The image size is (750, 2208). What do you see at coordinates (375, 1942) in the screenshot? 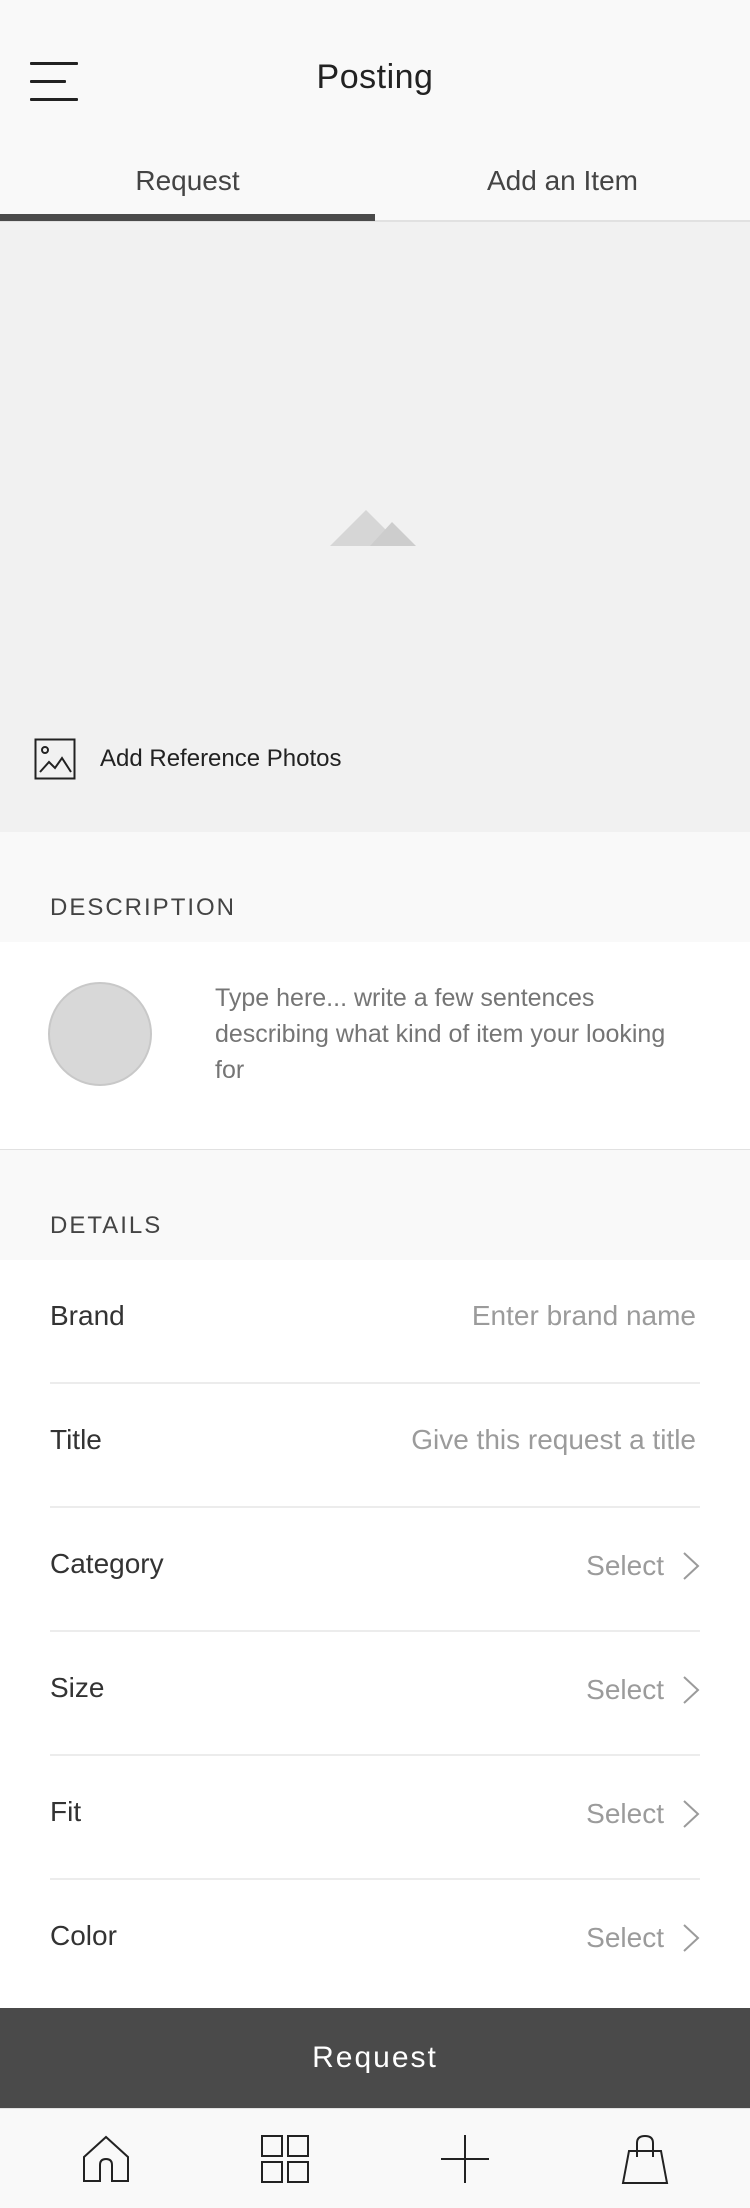
I see `detail-row-color: Color Select` at bounding box center [375, 1942].